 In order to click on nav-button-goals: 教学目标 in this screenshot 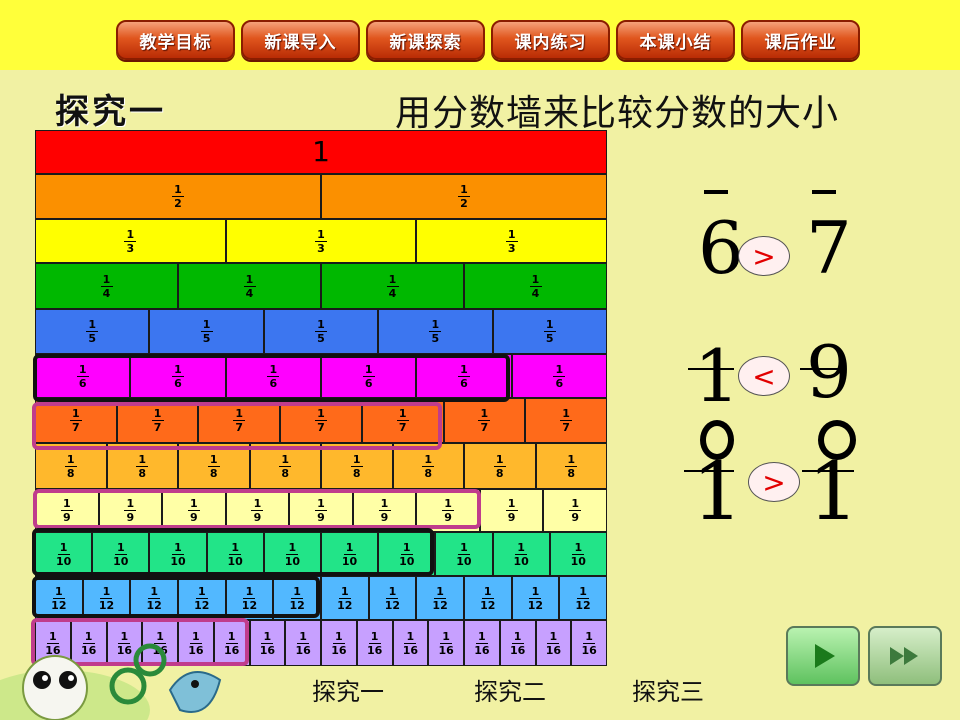, I will do `click(175, 40)`.